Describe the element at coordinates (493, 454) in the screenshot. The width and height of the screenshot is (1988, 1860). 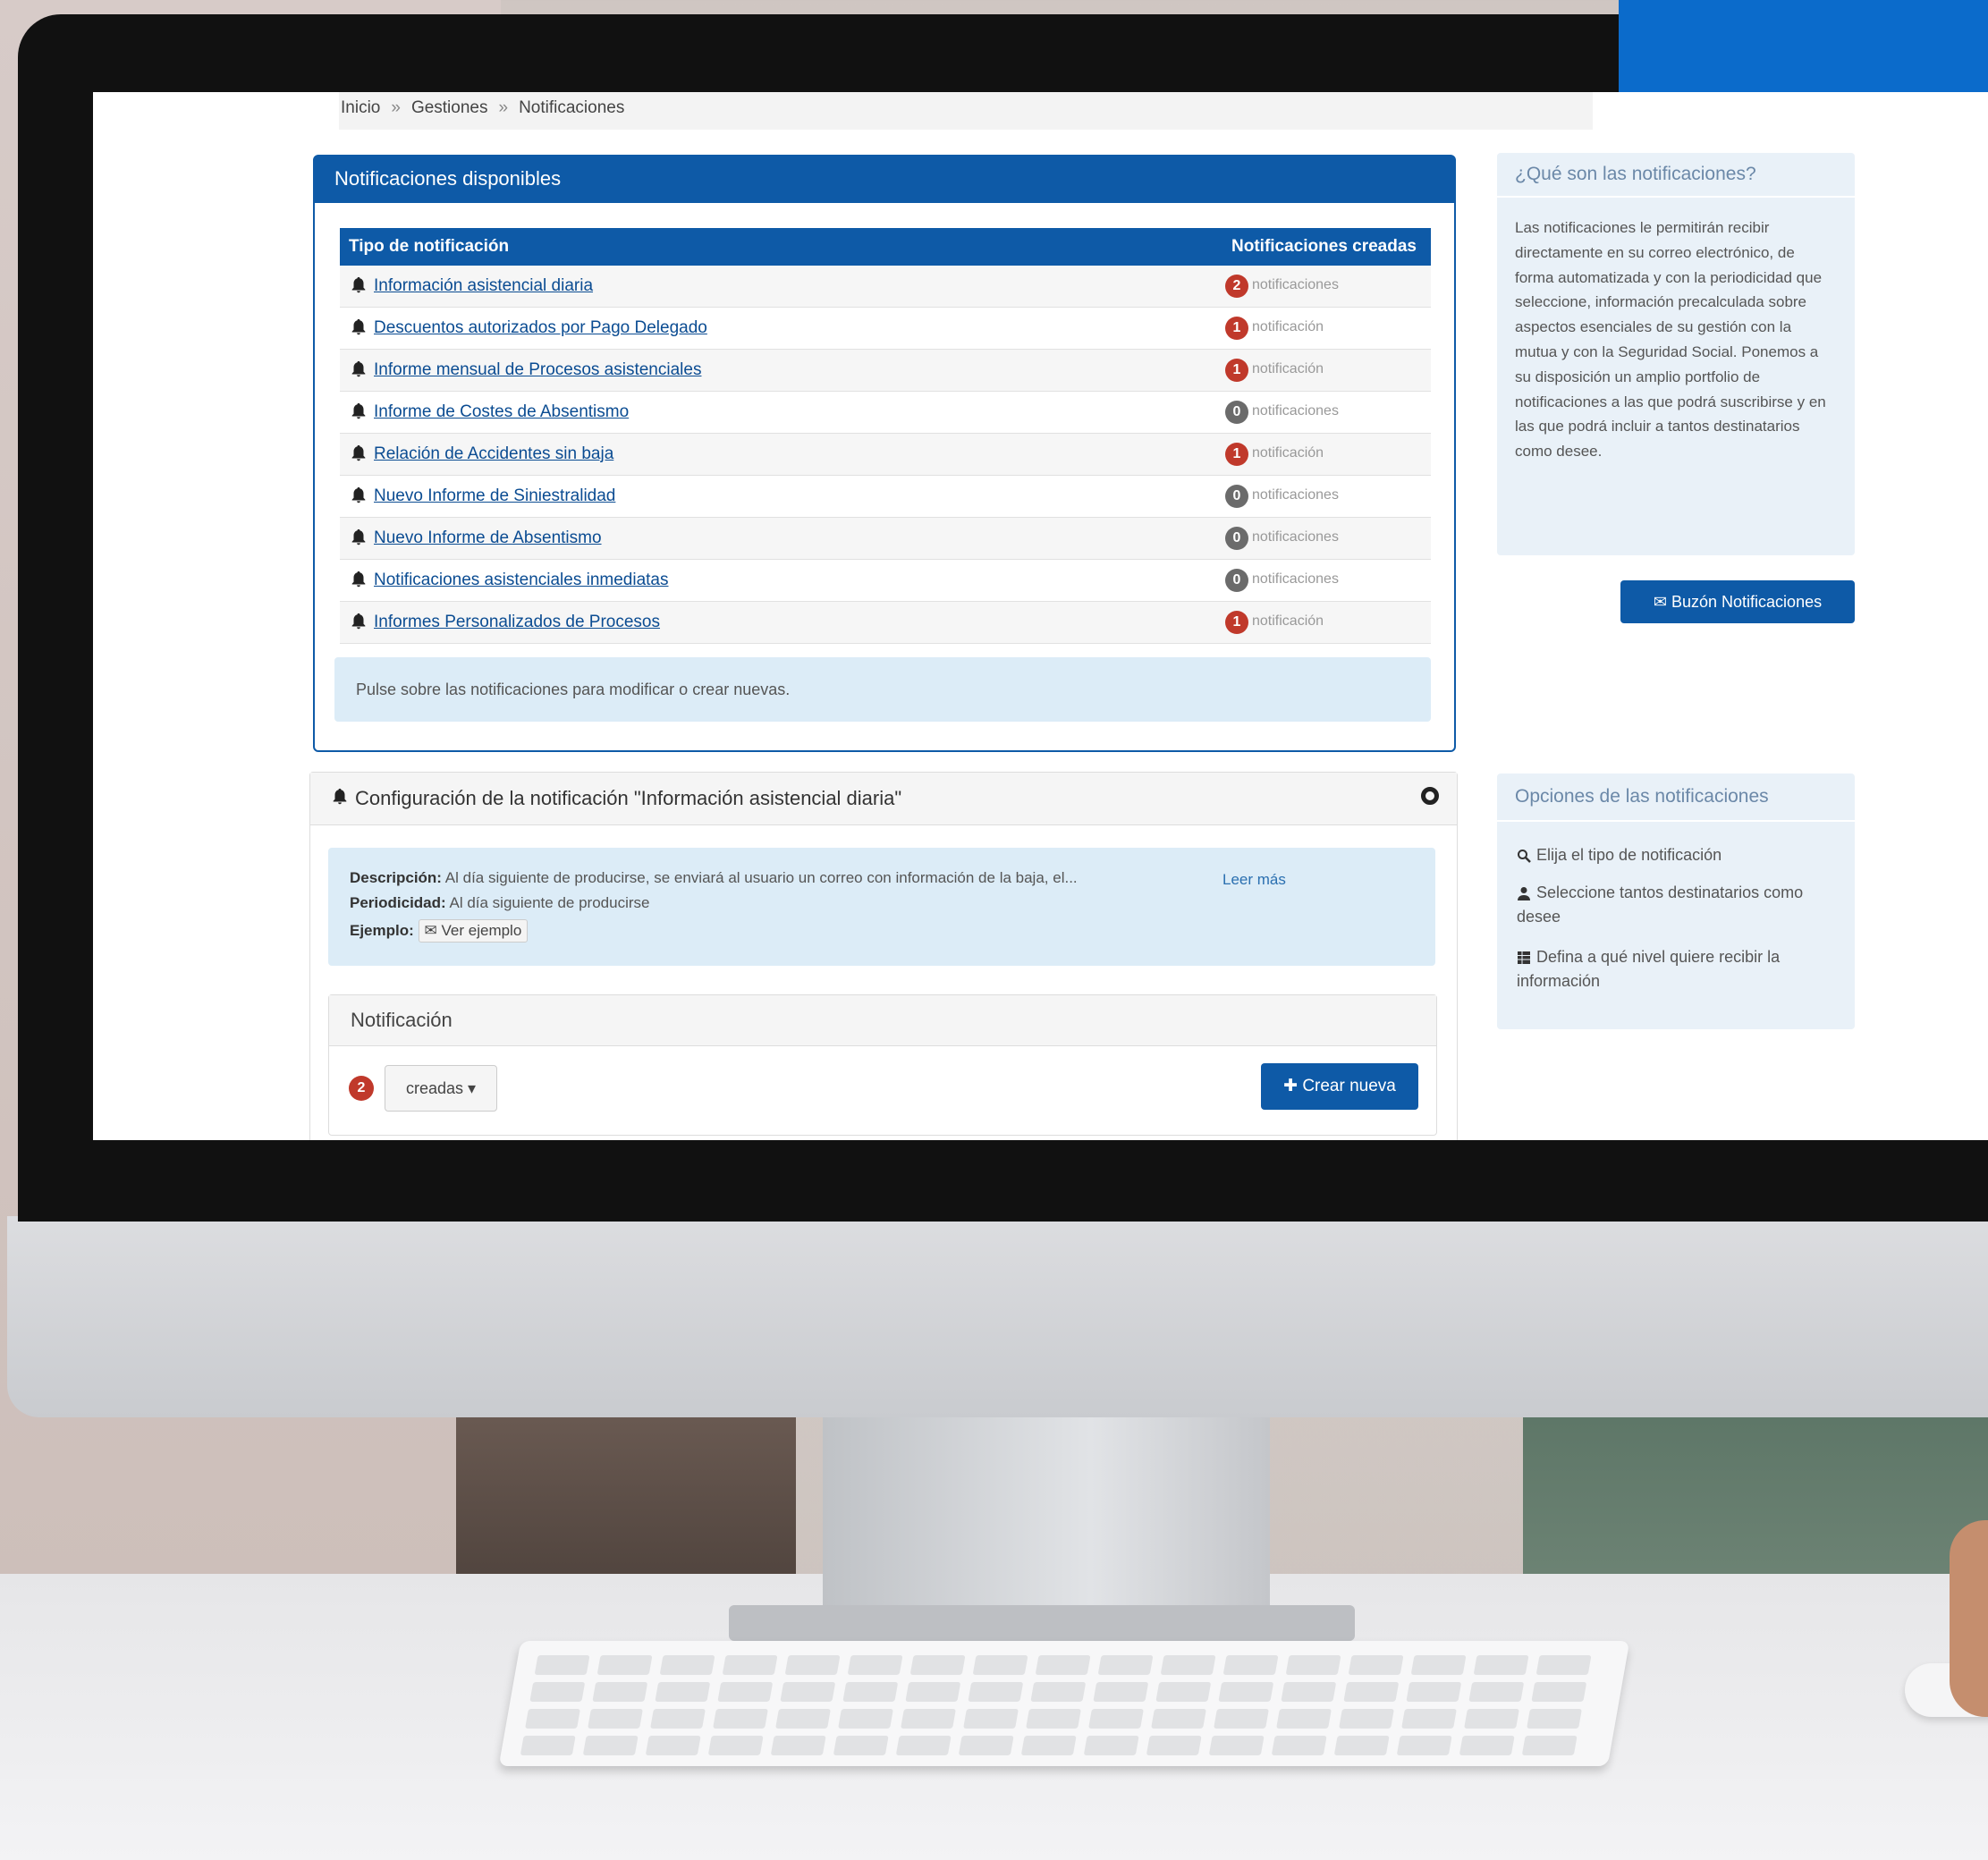
I see `notification-type-link: Relación de Accidentes sin baja` at that location.